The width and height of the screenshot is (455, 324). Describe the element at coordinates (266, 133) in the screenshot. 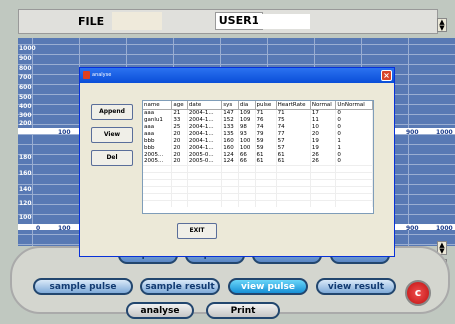

I see `table-cell: 79` at that location.